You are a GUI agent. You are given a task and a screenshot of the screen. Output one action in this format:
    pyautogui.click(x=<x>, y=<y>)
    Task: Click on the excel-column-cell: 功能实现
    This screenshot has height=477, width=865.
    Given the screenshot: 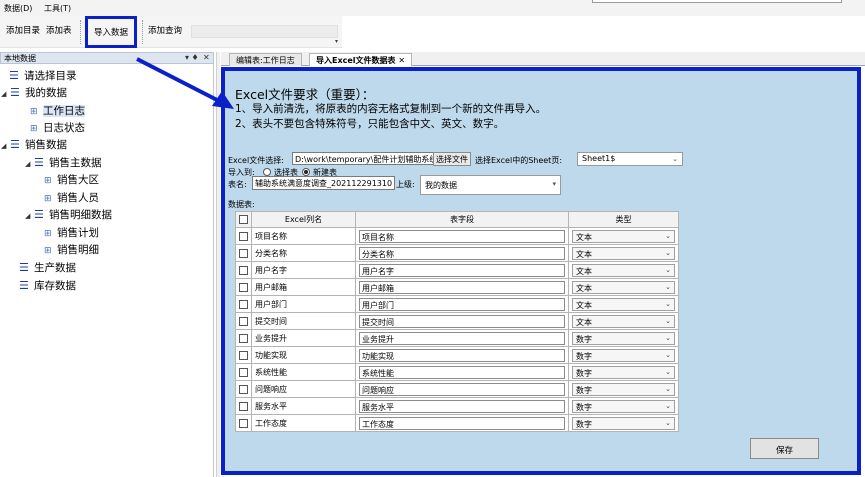 What is the action you would take?
    pyautogui.click(x=303, y=355)
    